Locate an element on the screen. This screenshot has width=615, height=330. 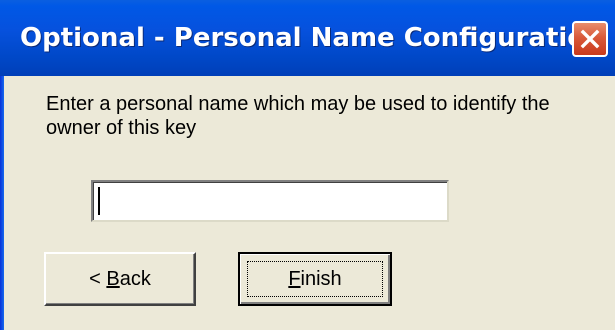
window-title: Optional - Personal Name Configuration is located at coordinates (312, 38).